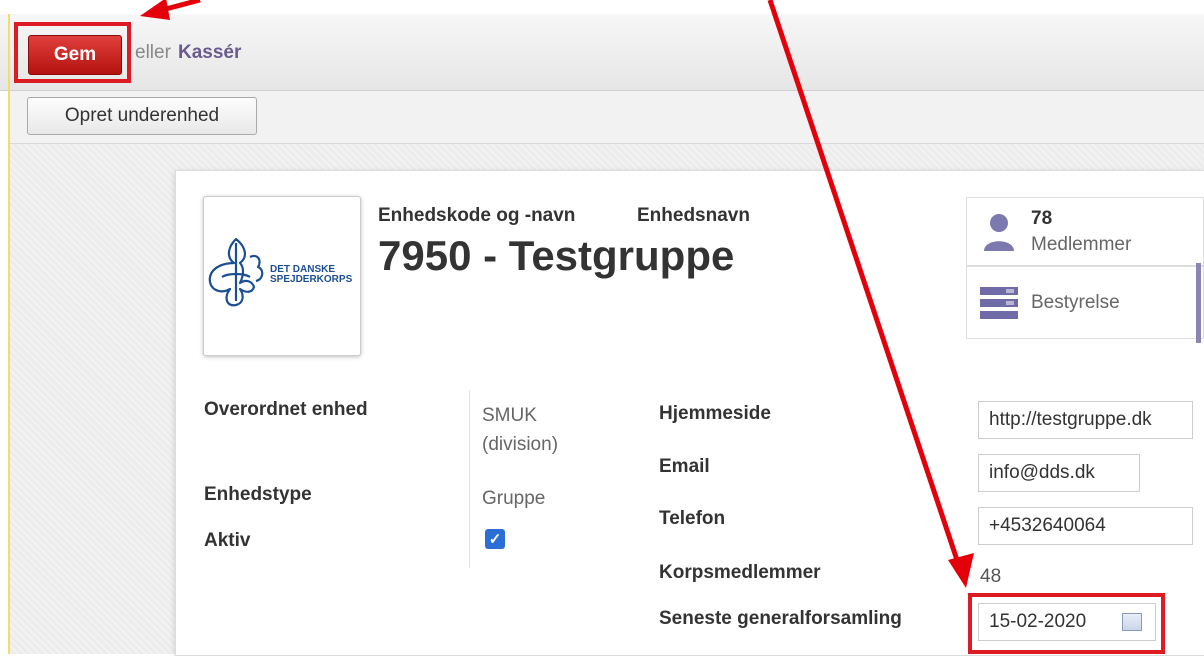  What do you see at coordinates (999, 232) in the screenshot?
I see `user-icon` at bounding box center [999, 232].